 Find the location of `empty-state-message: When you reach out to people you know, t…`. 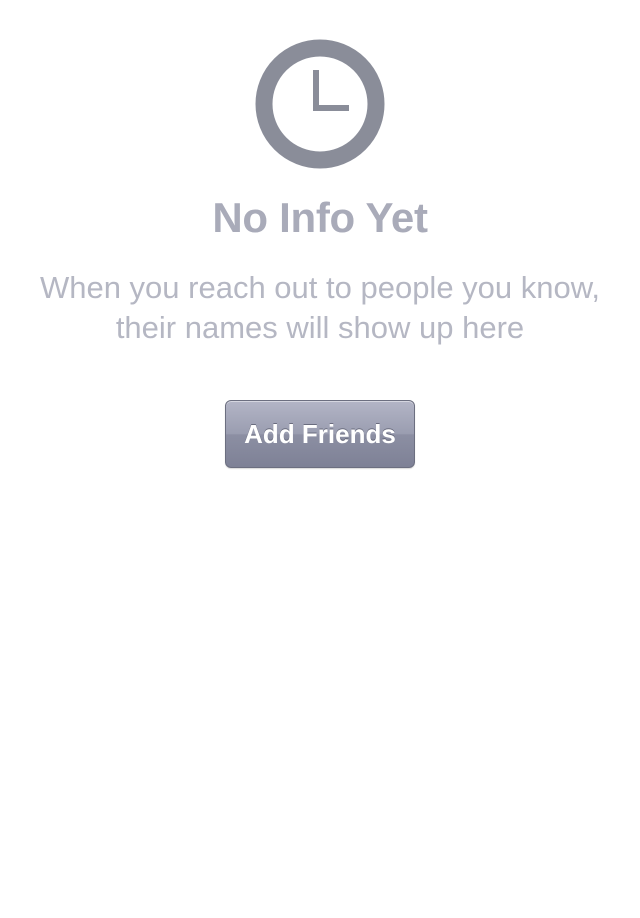

empty-state-message: When you reach out to people you know, t… is located at coordinates (320, 307).